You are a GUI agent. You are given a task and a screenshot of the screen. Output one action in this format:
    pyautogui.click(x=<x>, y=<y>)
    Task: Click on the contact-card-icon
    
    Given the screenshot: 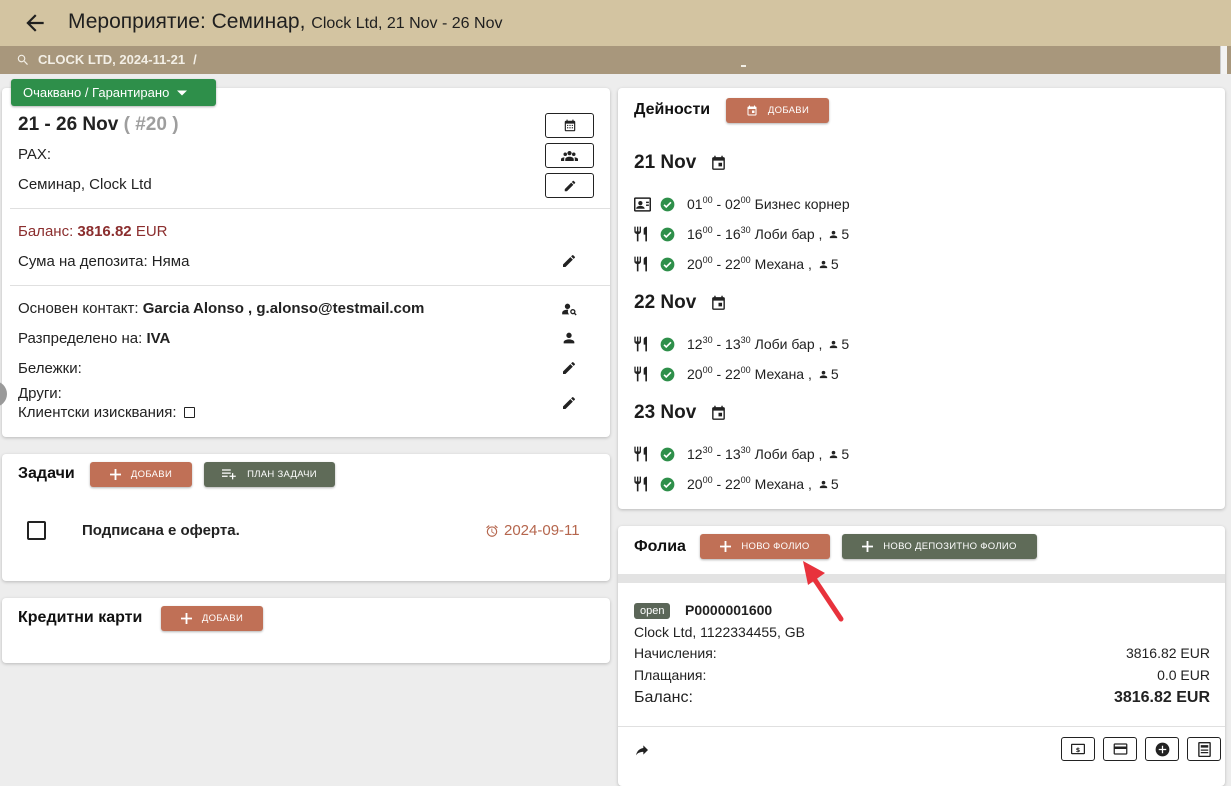 What is the action you would take?
    pyautogui.click(x=643, y=204)
    